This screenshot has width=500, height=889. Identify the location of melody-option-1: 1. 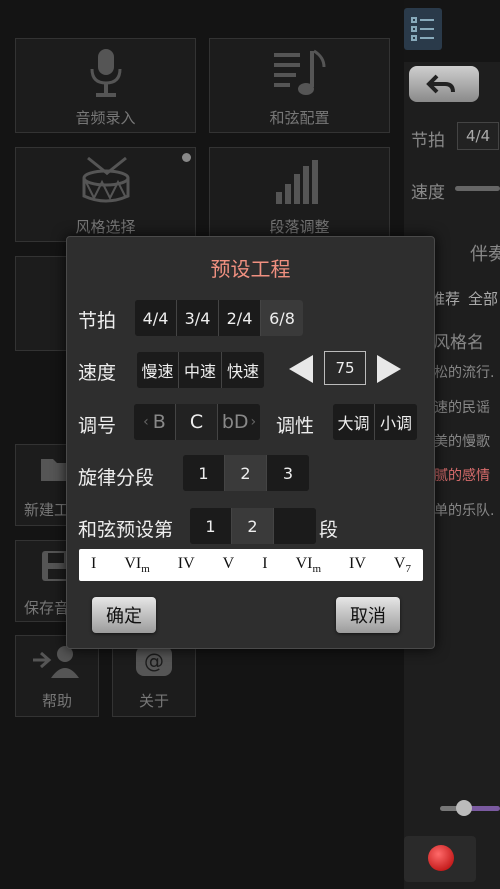
(204, 473).